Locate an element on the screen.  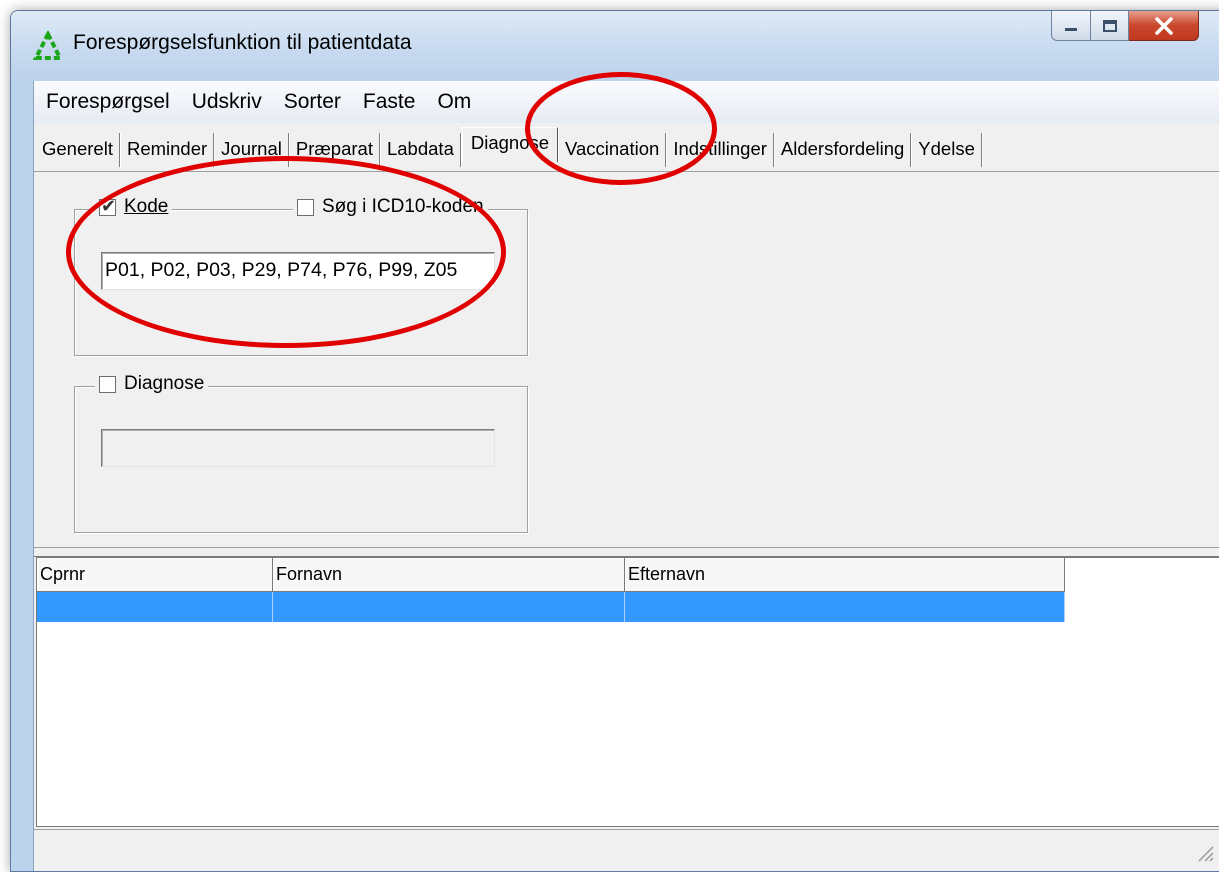
tab-aldersfordeling: Aldersfordeling is located at coordinates (843, 150).